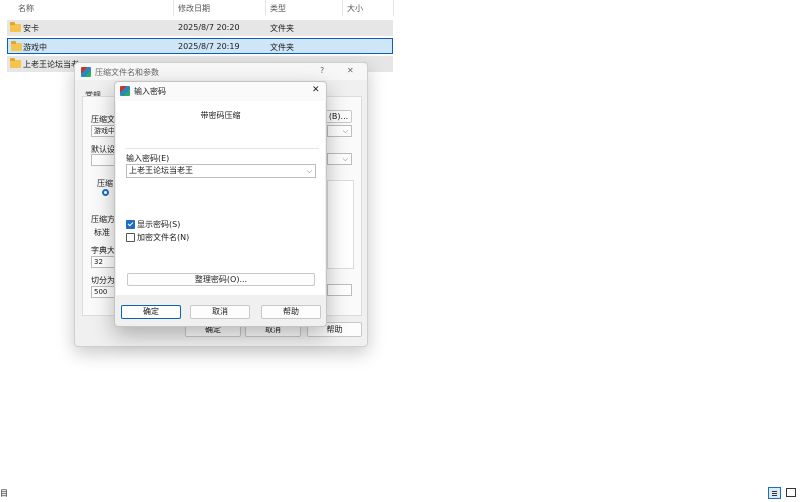  I want to click on archive-name-value: 游戏中, so click(104, 131).